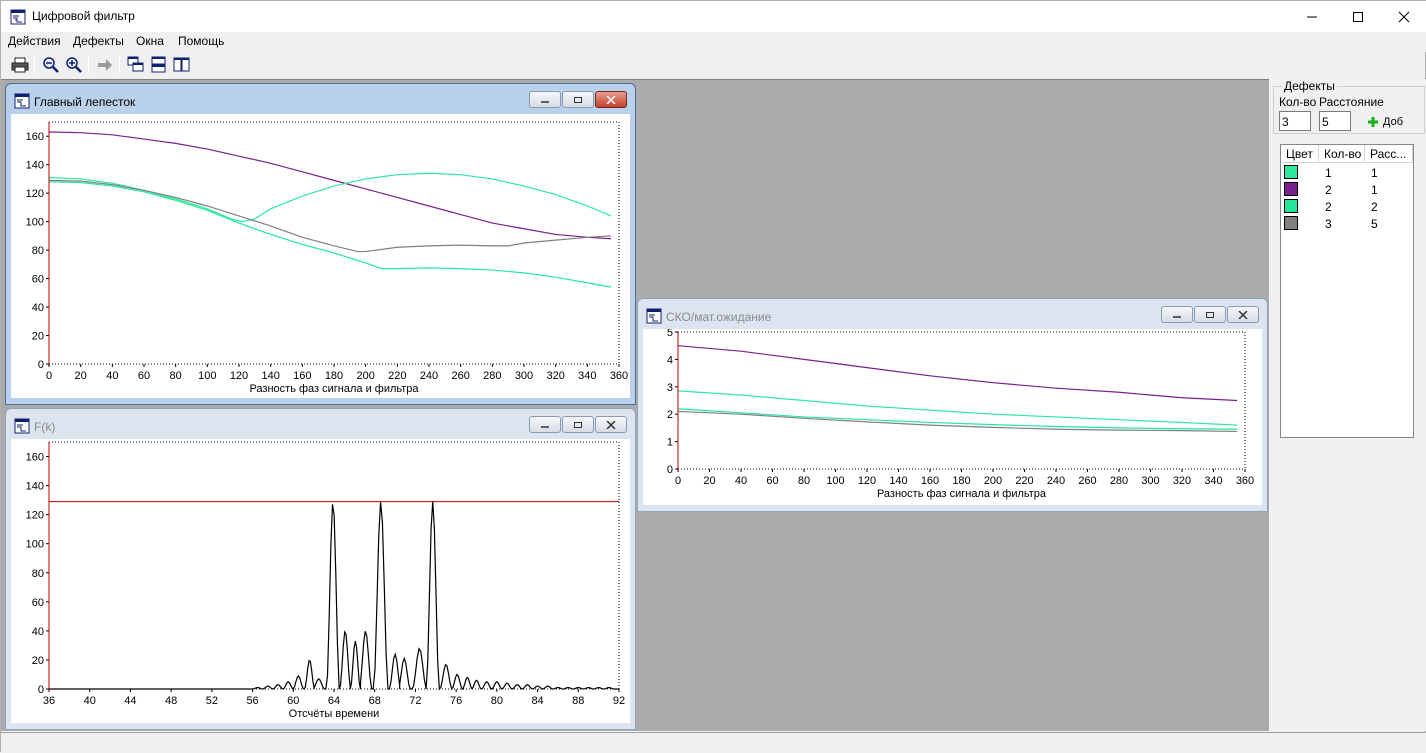 This screenshot has width=1426, height=753. What do you see at coordinates (952, 313) in the screenshot?
I see `sko-titlebar: СКО/мат.ожидание` at bounding box center [952, 313].